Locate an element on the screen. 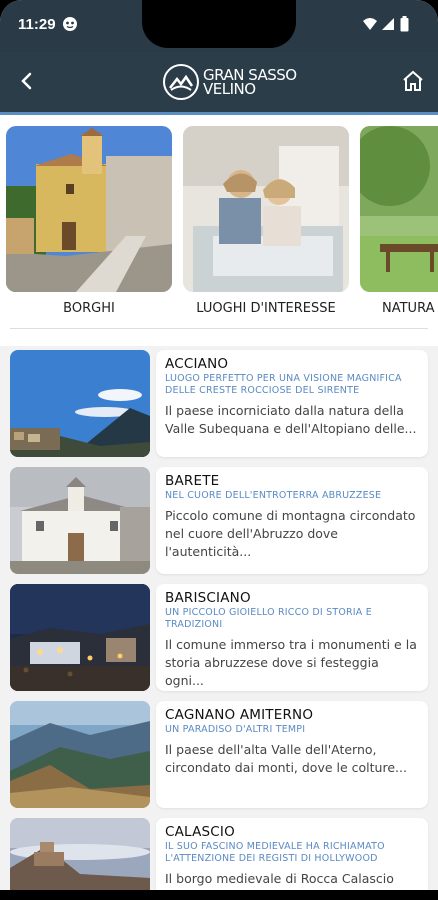  signal-icon is located at coordinates (388, 26).